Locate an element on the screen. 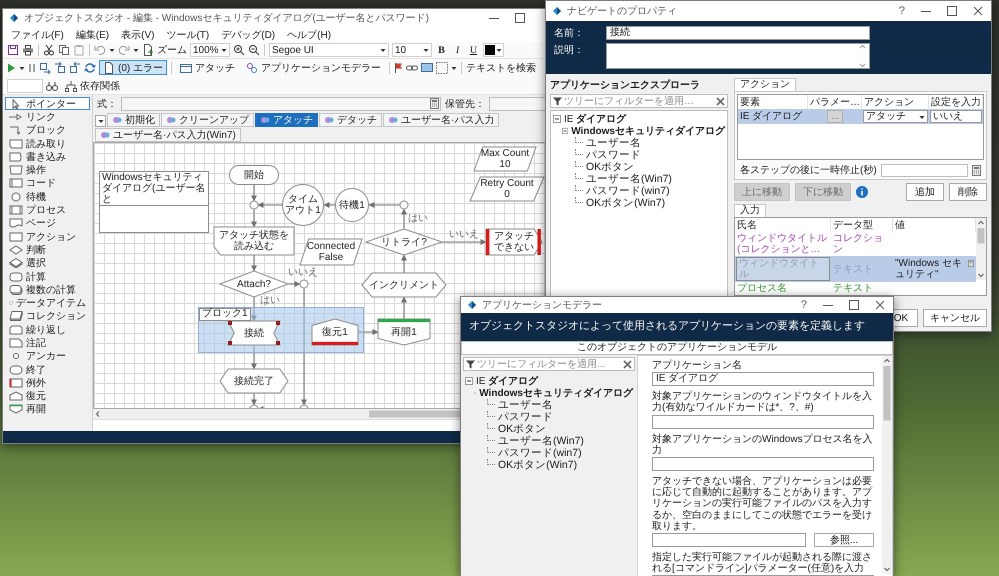 The image size is (999, 576). expression-field is located at coordinates (281, 103).